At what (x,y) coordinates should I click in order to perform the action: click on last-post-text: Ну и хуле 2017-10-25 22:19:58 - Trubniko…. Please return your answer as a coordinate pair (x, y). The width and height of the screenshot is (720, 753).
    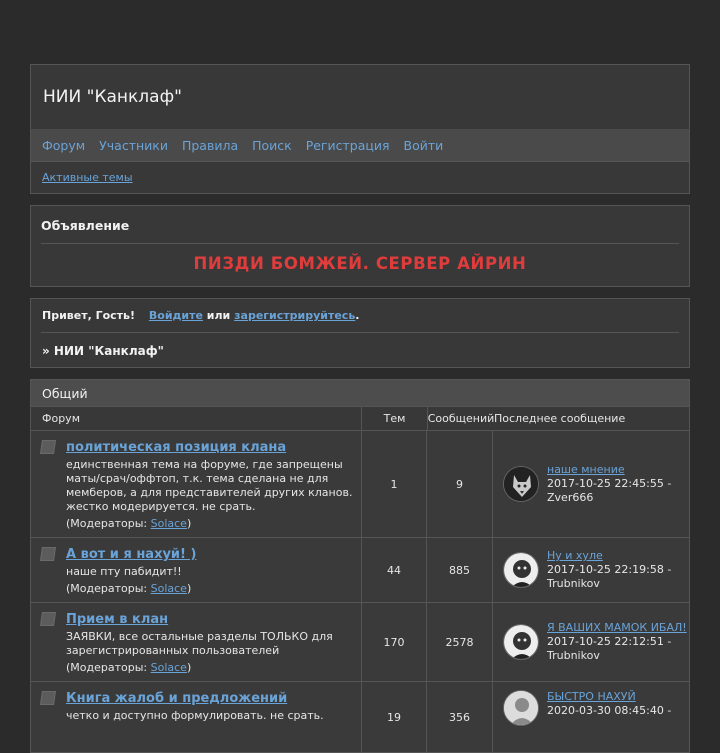
    Looking at the image, I should click on (609, 570).